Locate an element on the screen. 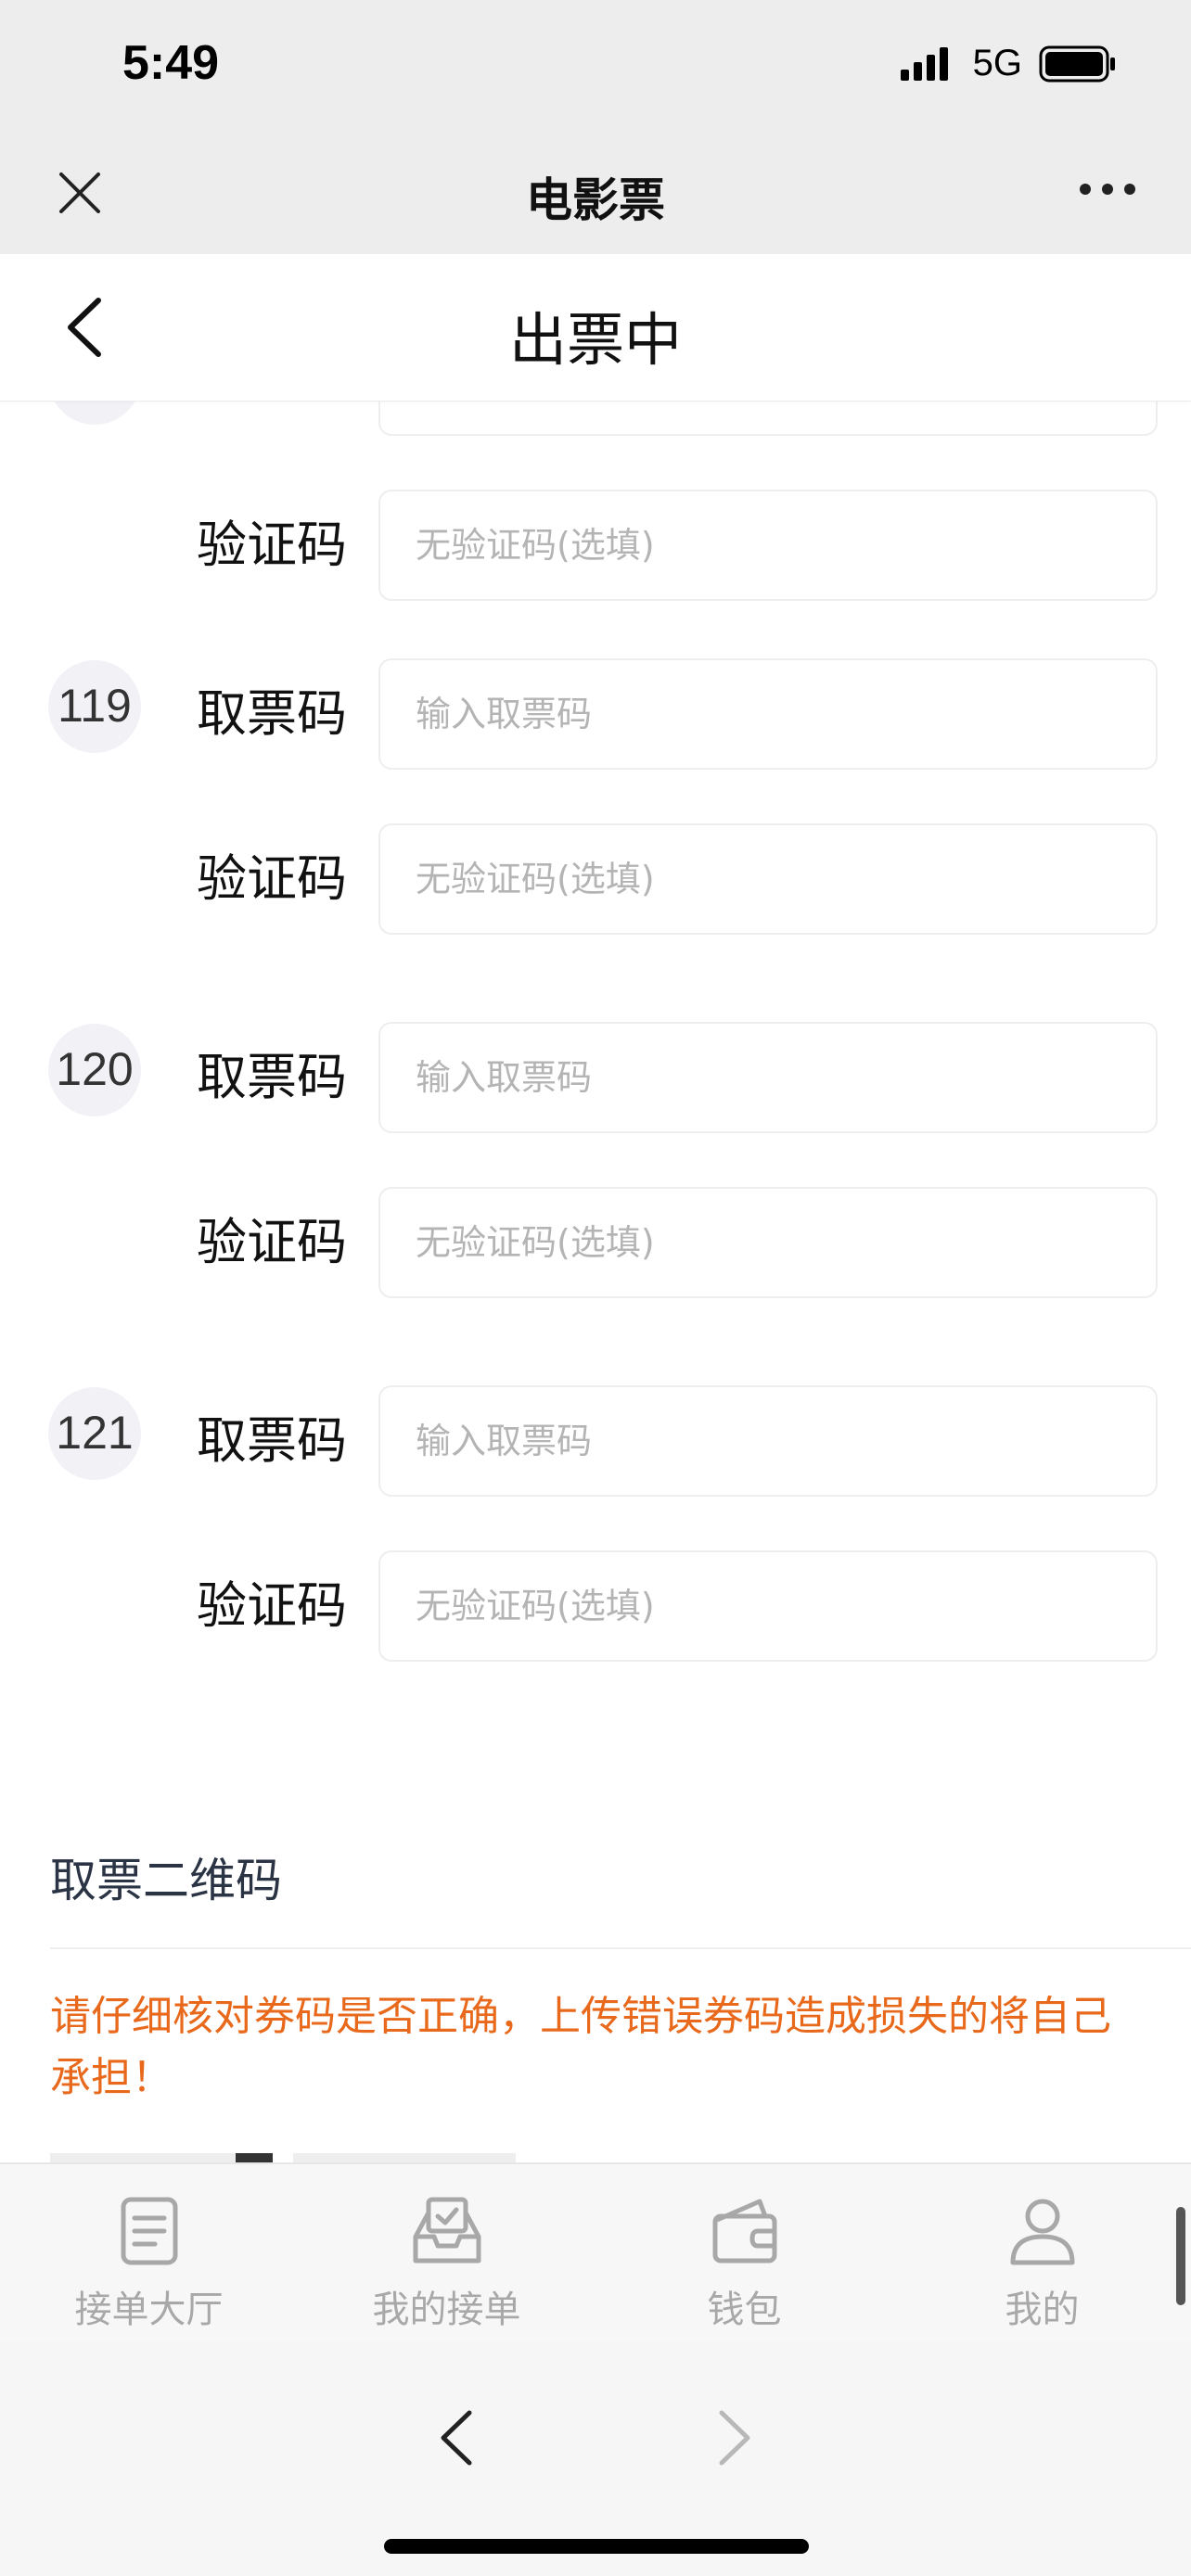  status-bar: 5:49 5G is located at coordinates (595, 65).